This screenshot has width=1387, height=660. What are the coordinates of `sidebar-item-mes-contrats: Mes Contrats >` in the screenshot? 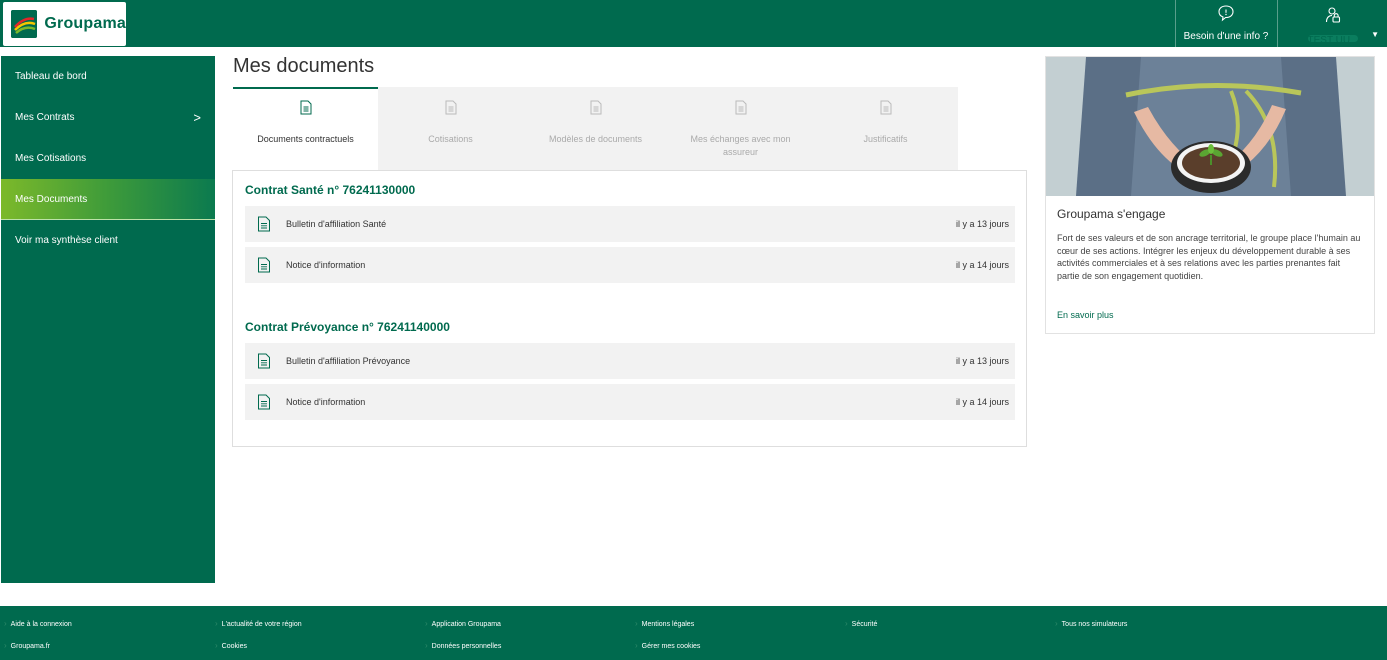 It's located at (108, 117).